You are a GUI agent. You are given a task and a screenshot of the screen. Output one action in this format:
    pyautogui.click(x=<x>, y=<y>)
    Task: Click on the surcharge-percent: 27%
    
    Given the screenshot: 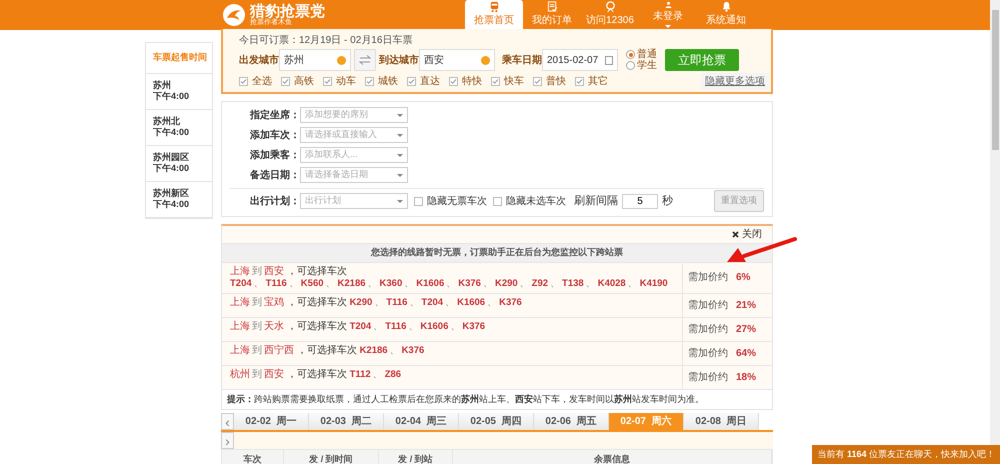 What is the action you would take?
    pyautogui.click(x=746, y=329)
    